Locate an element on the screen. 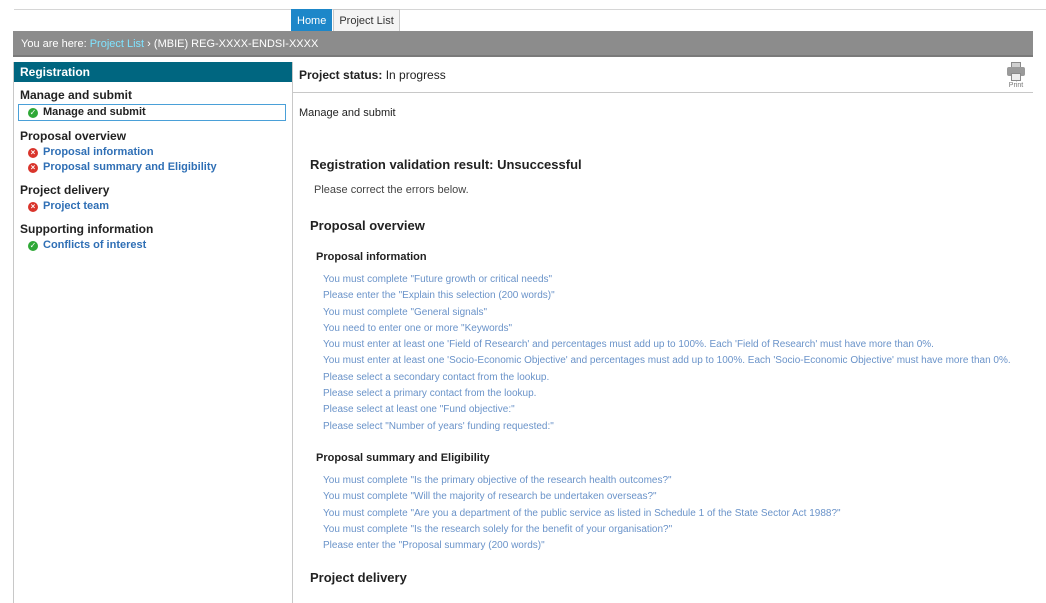 This screenshot has width=1046, height=603. sidebar-section-title: Project delivery is located at coordinates (65, 190).